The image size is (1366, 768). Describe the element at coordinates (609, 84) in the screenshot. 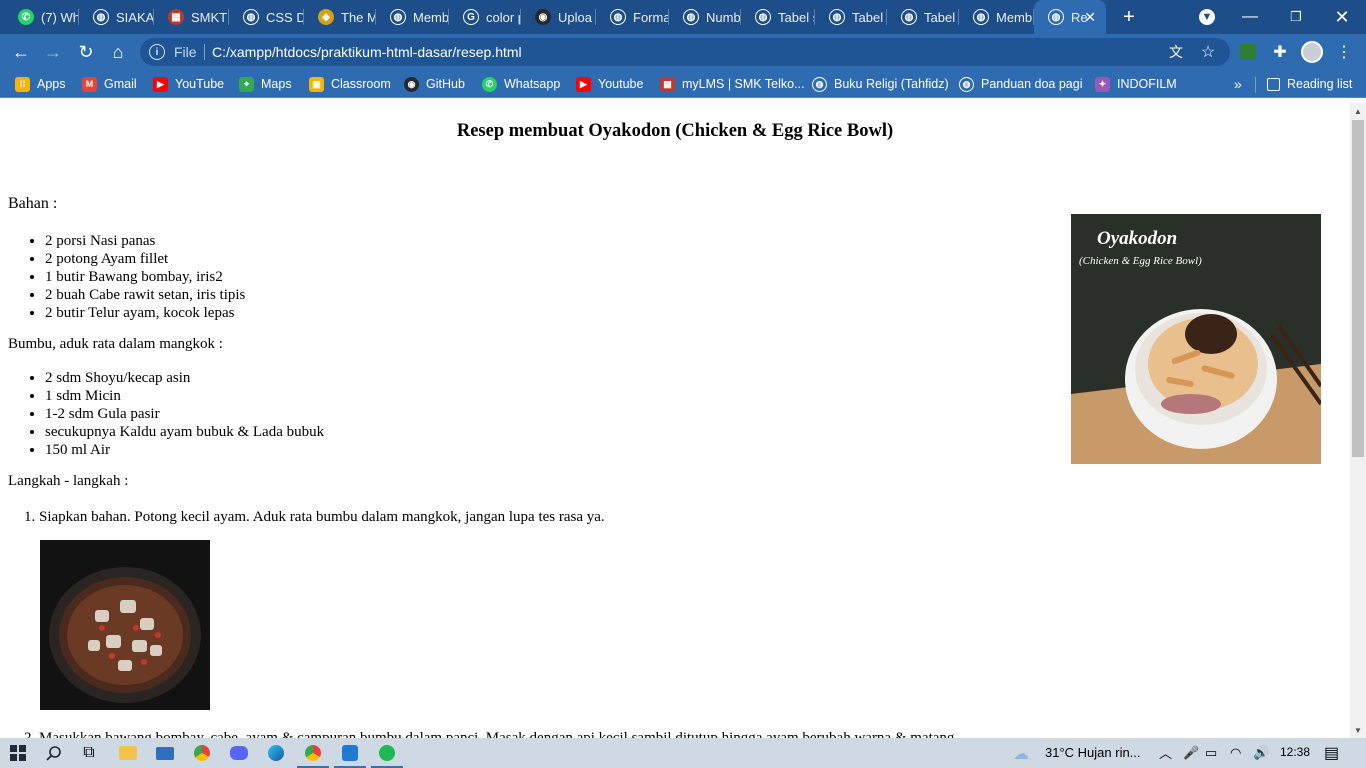

I see `bookmark-item: ▶ Youtube` at that location.